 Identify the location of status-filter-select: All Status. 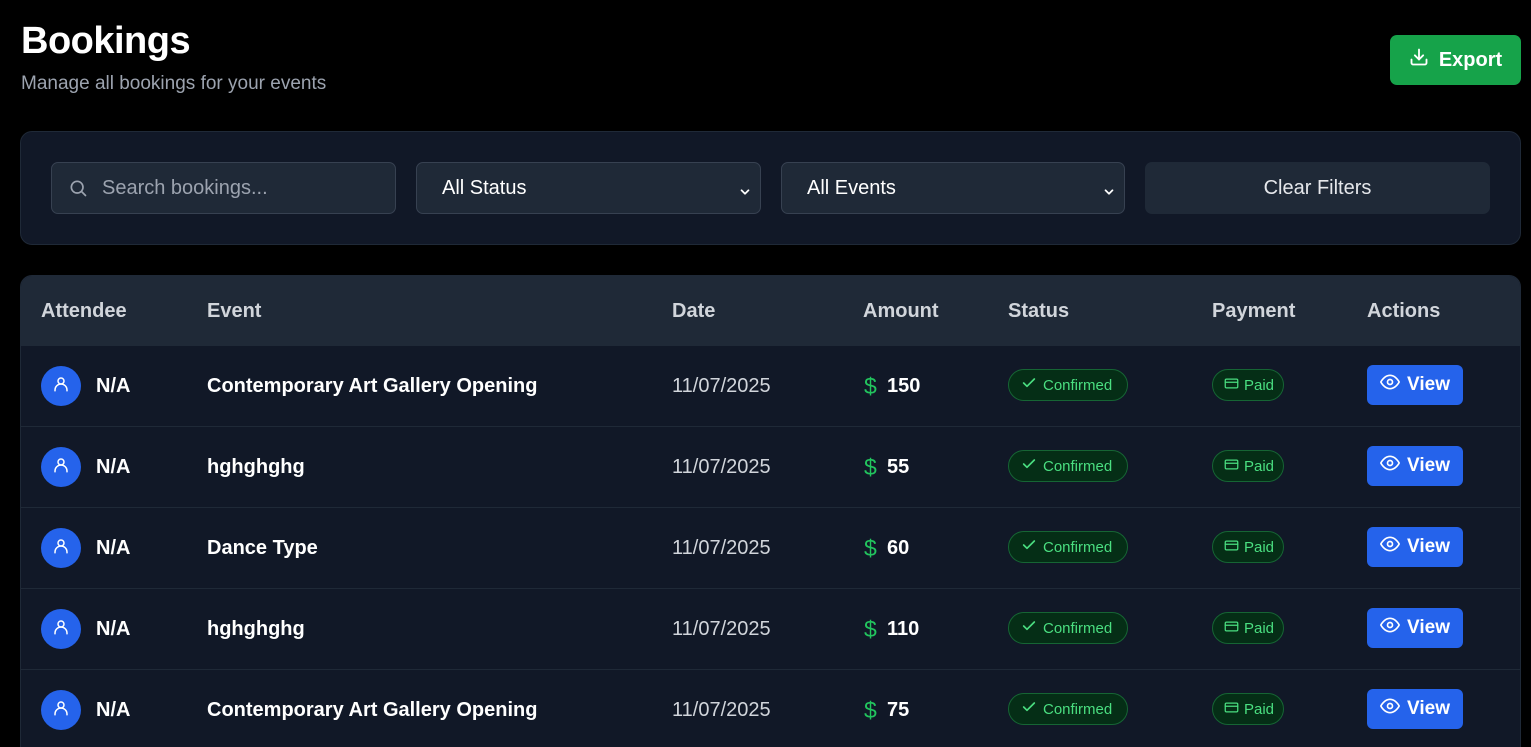
(588, 188).